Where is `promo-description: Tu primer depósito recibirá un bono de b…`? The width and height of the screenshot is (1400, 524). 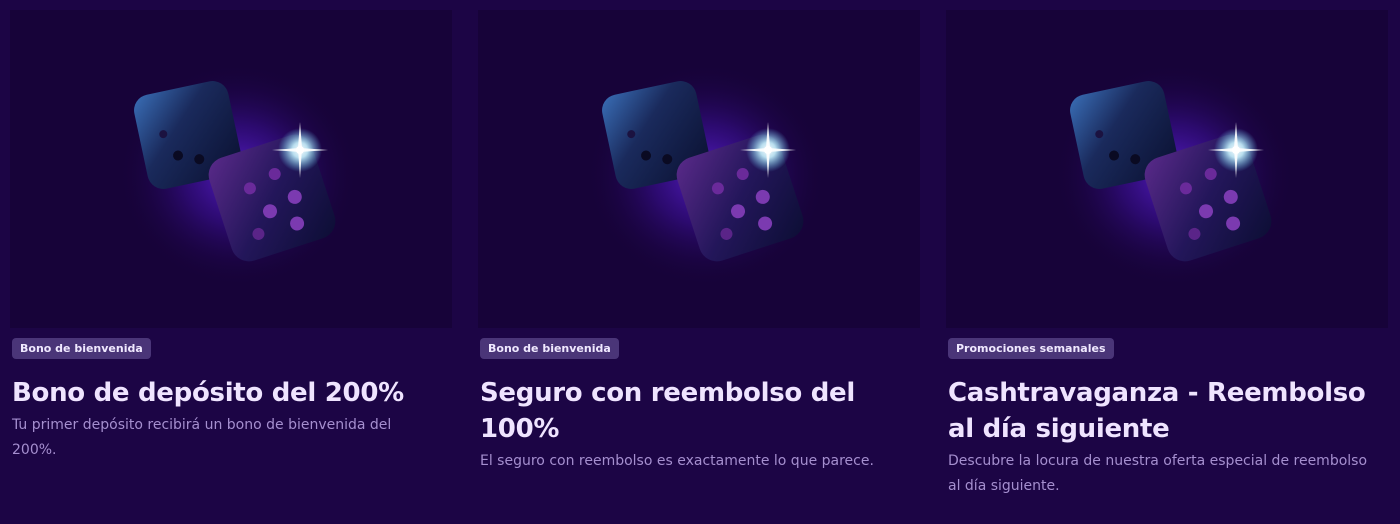 promo-description: Tu primer depósito recibirá un bono de b… is located at coordinates (202, 437).